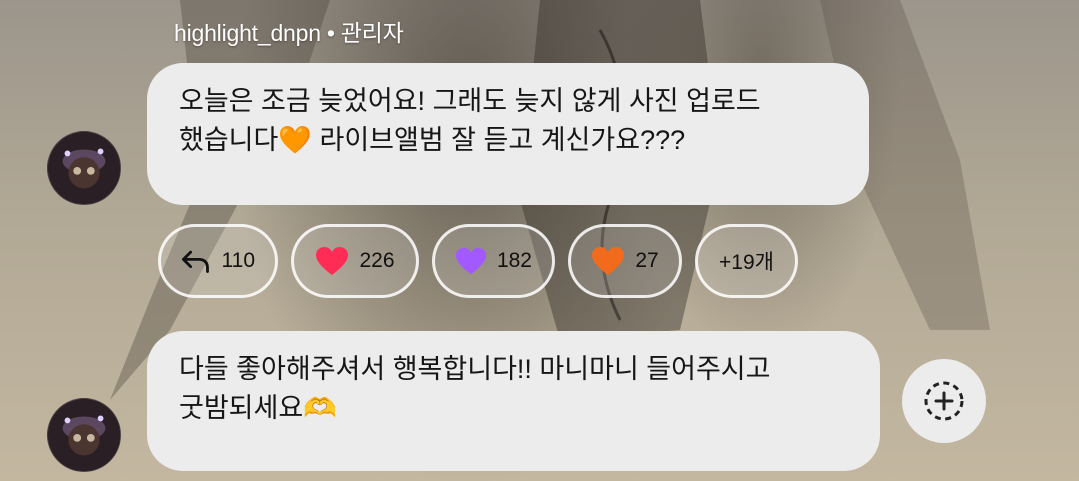 The height and width of the screenshot is (481, 1079). What do you see at coordinates (247, 33) in the screenshot?
I see `sender-name: highlight_dnpn` at bounding box center [247, 33].